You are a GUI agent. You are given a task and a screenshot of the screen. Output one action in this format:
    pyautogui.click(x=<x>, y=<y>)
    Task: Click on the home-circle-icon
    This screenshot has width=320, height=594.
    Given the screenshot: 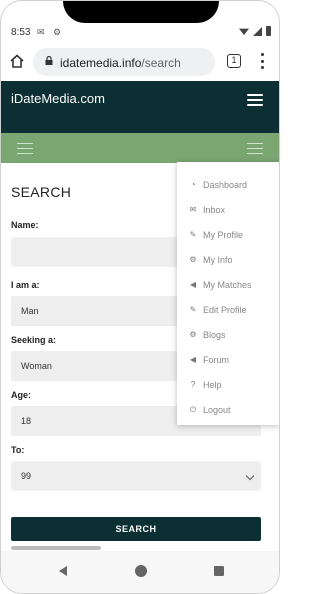 What is the action you would take?
    pyautogui.click(x=141, y=571)
    